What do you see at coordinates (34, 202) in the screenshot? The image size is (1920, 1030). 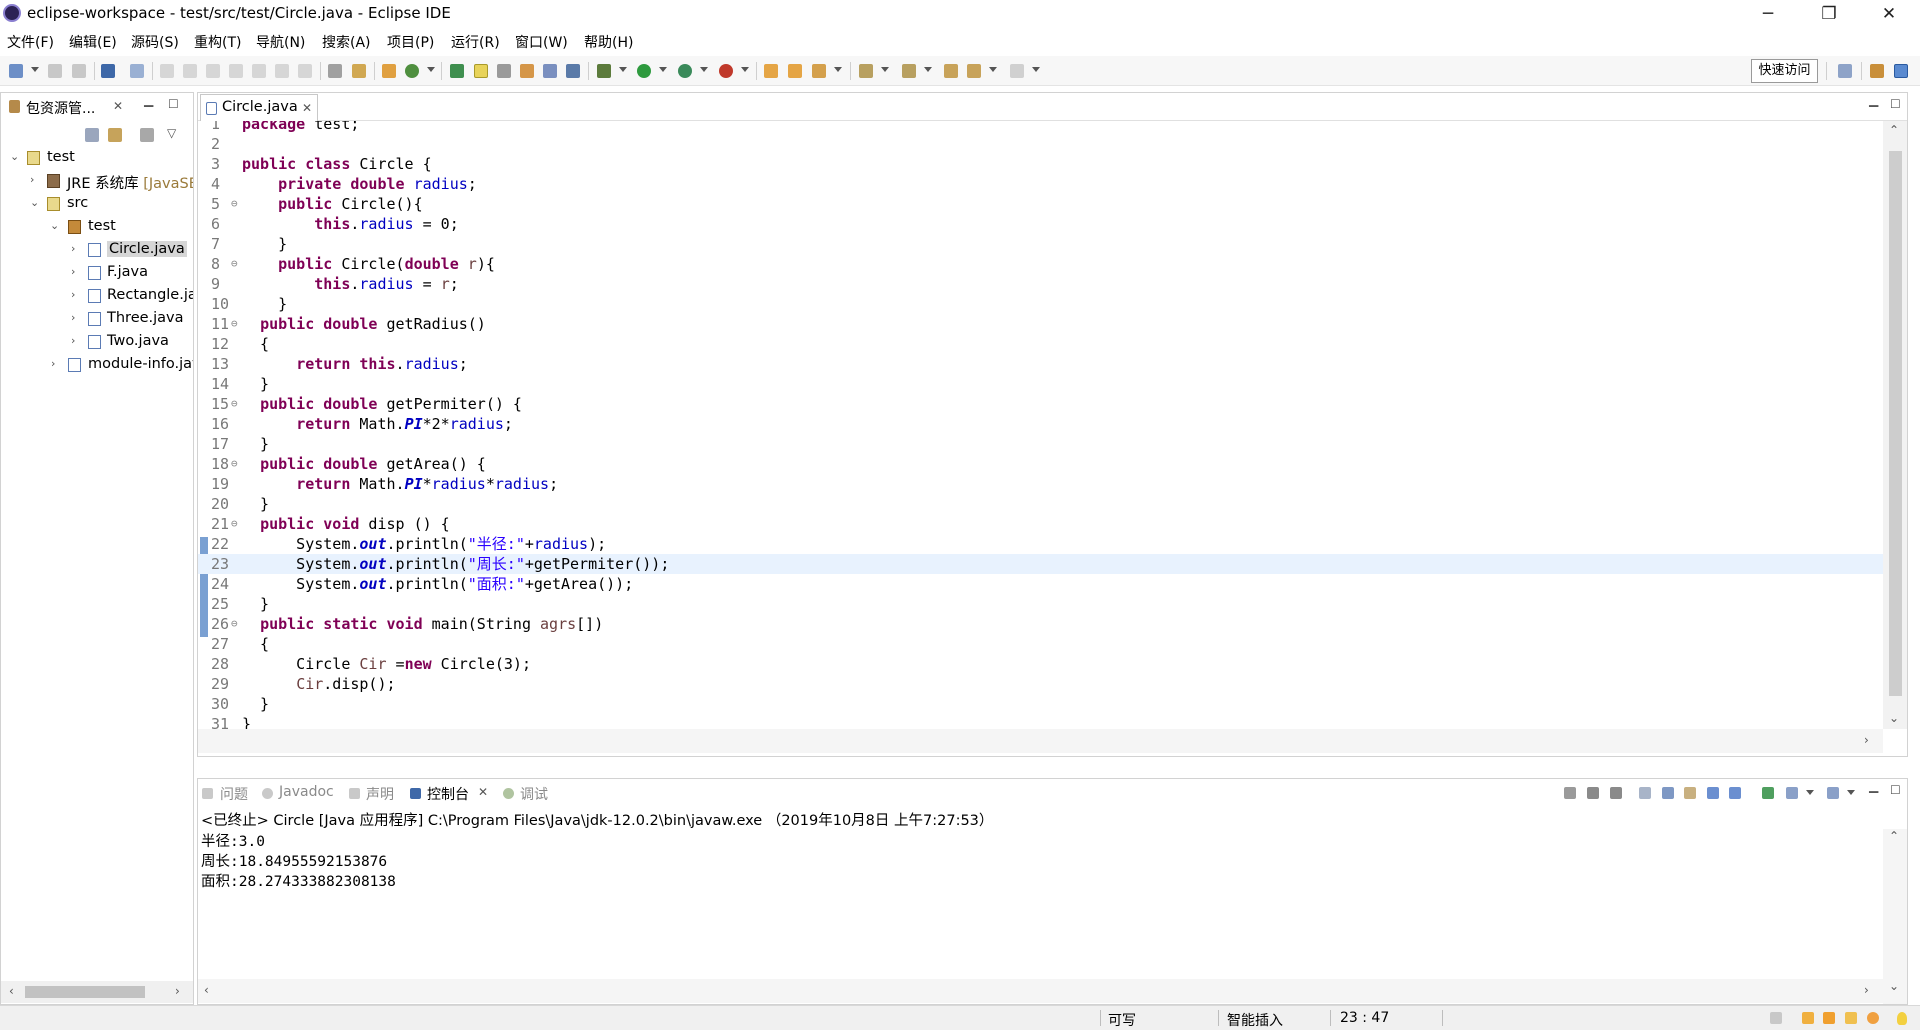 I see `chevron-down-icon: ⌄` at bounding box center [34, 202].